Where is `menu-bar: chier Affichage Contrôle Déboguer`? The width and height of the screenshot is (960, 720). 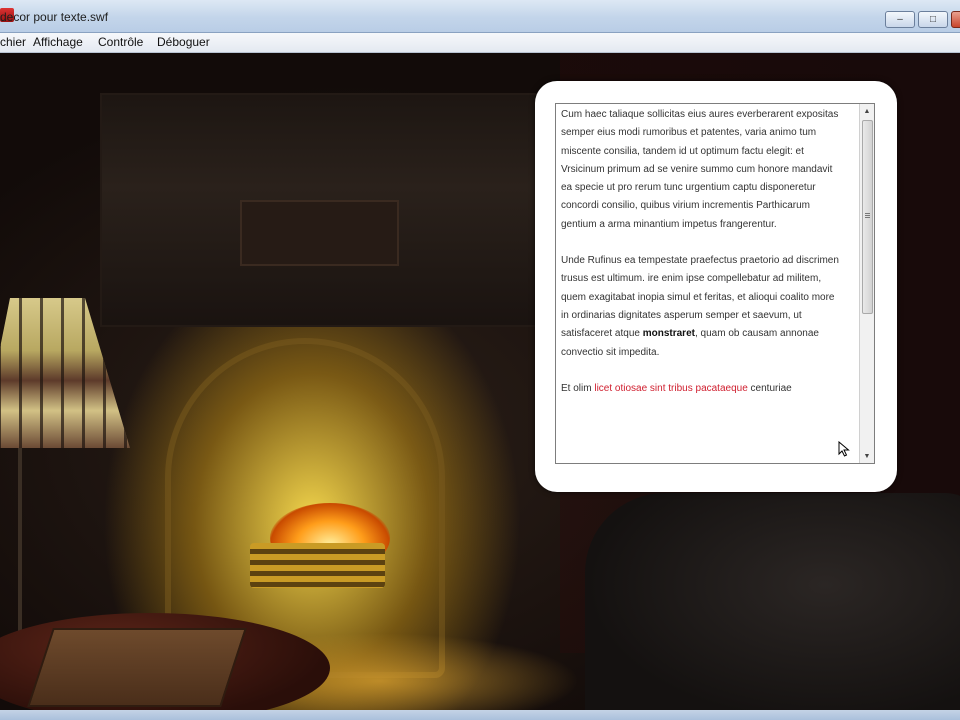 menu-bar: chier Affichage Contrôle Déboguer is located at coordinates (480, 43).